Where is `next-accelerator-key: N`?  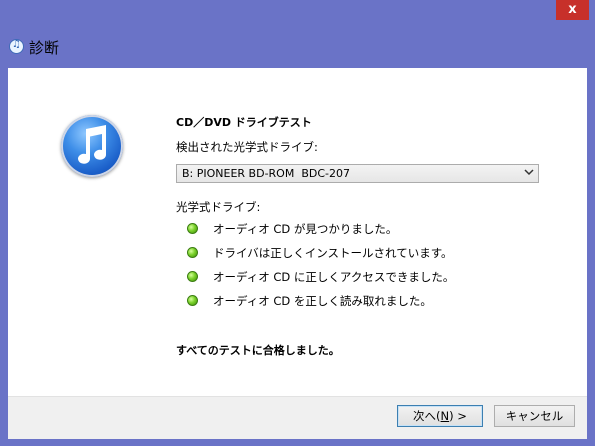
next-accelerator-key: N is located at coordinates (445, 416).